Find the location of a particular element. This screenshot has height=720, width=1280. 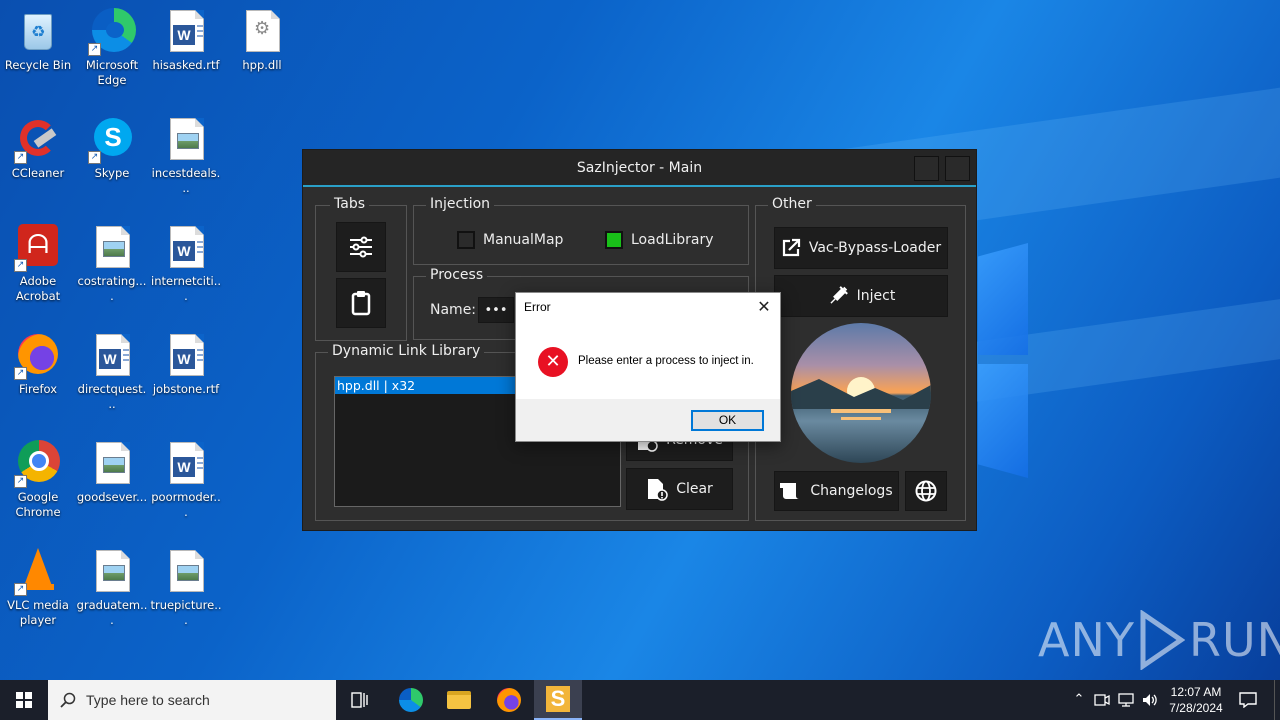

sunset-logo-image is located at coordinates (861, 393).